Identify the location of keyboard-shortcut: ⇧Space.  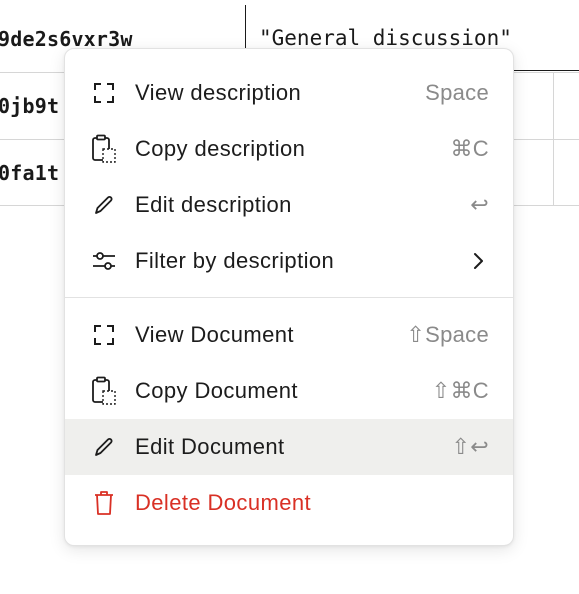
(447, 334).